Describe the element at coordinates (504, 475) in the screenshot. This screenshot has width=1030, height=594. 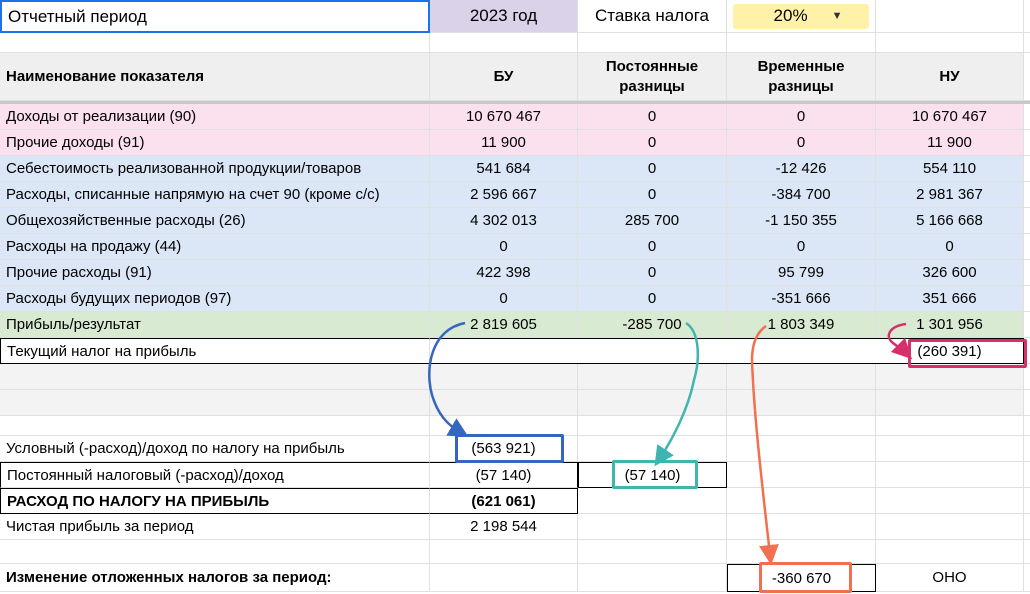
I see `permanent-tax-bu: (57 140)` at that location.